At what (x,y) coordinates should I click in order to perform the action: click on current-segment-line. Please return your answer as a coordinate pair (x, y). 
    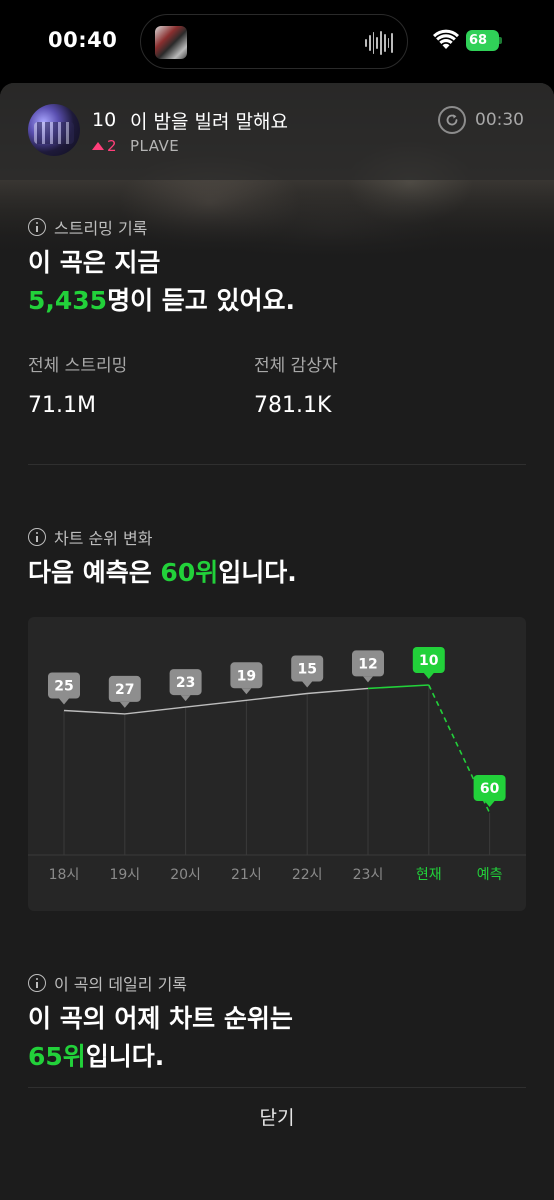
    Looking at the image, I should click on (398, 687).